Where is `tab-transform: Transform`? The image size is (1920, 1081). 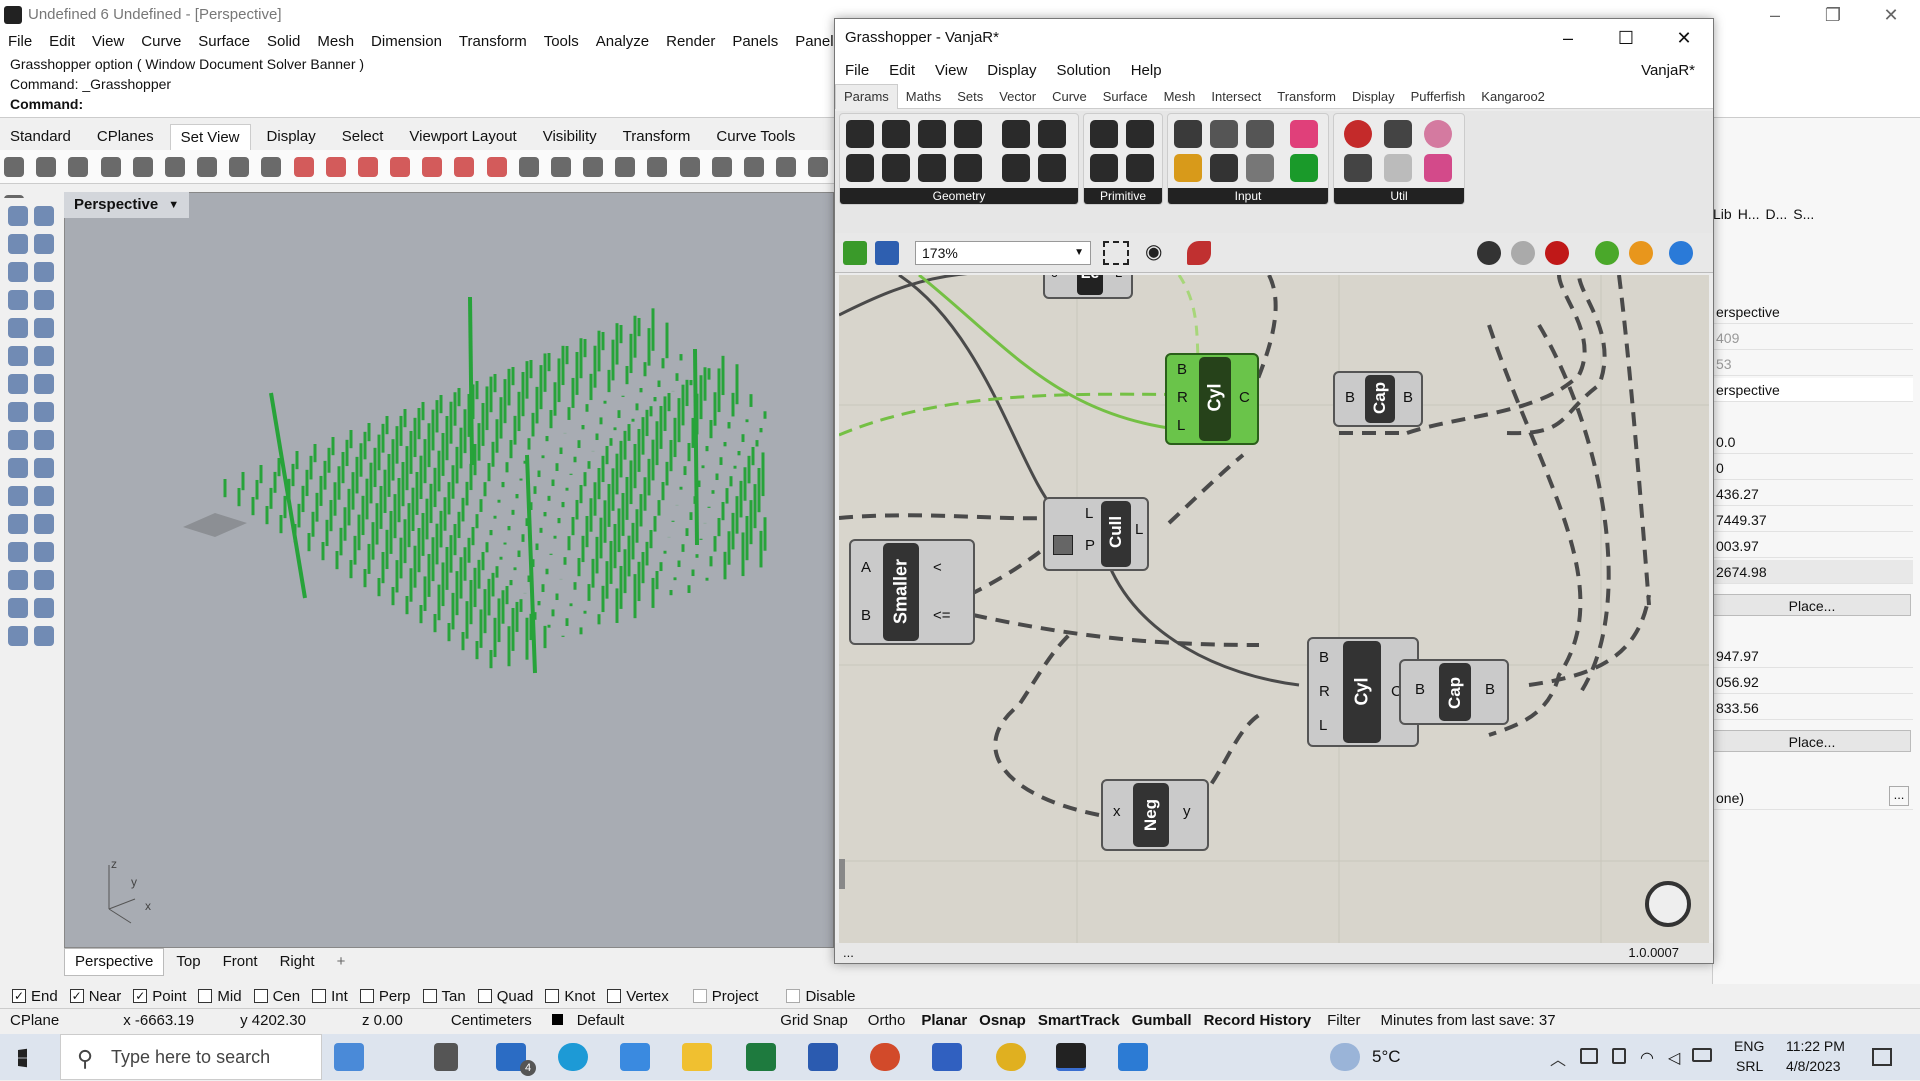 tab-transform: Transform is located at coordinates (657, 137).